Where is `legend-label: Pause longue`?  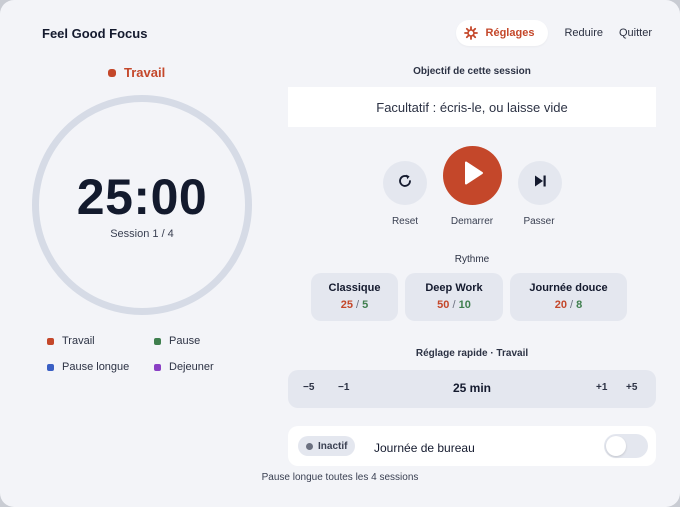
legend-label: Pause longue is located at coordinates (96, 367).